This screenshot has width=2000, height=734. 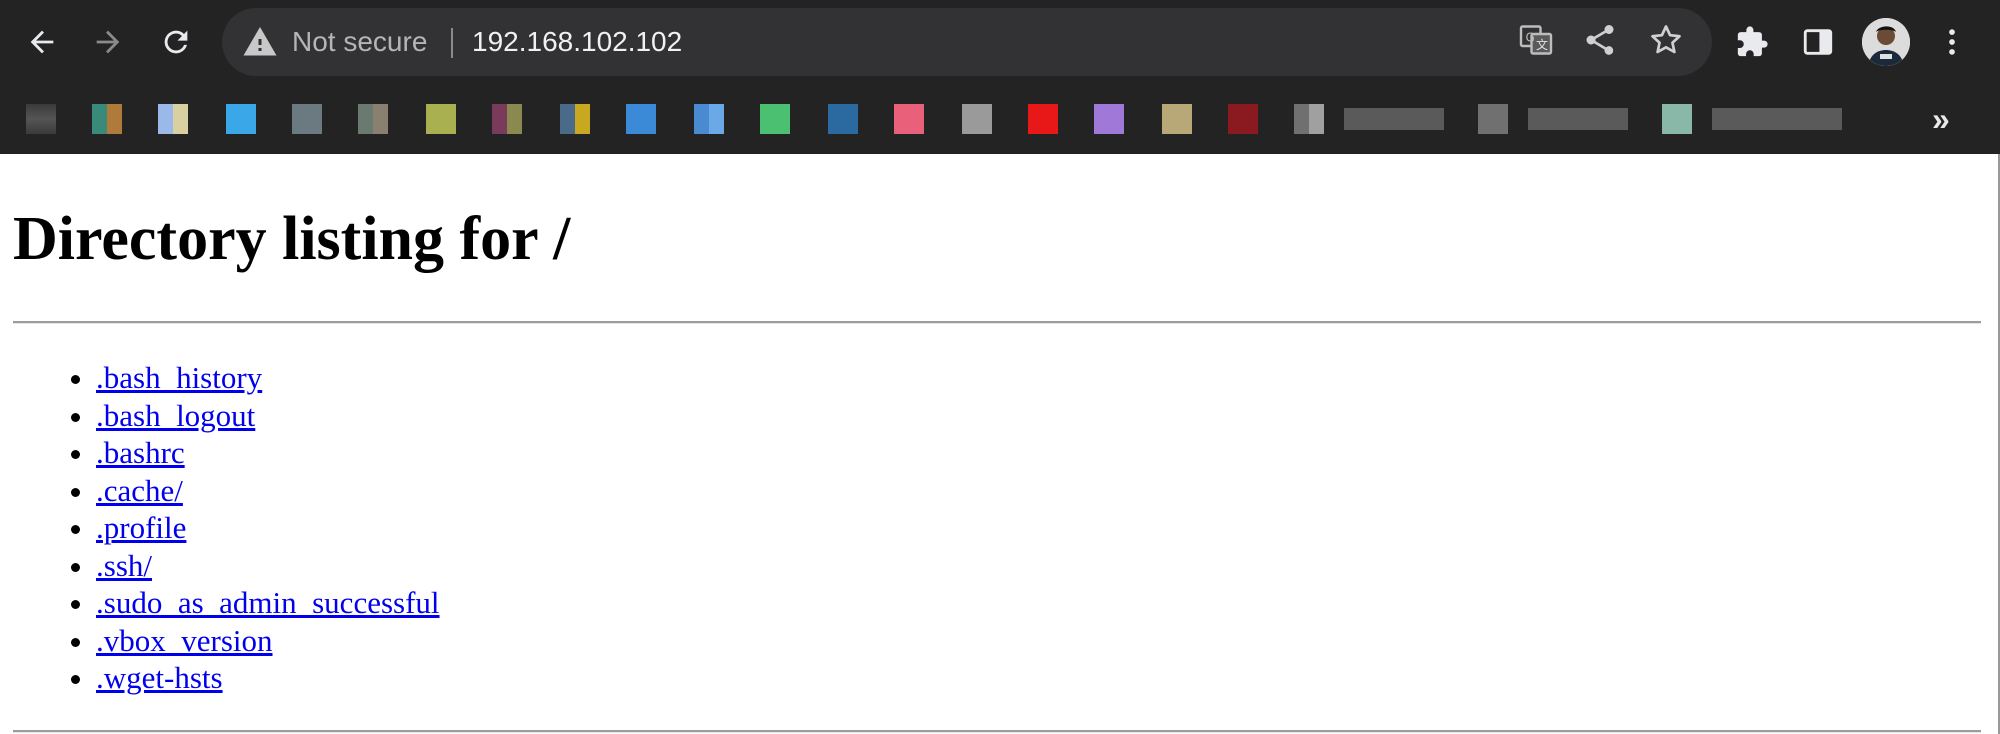 I want to click on list-item: .wget-hsts, so click(x=268, y=678).